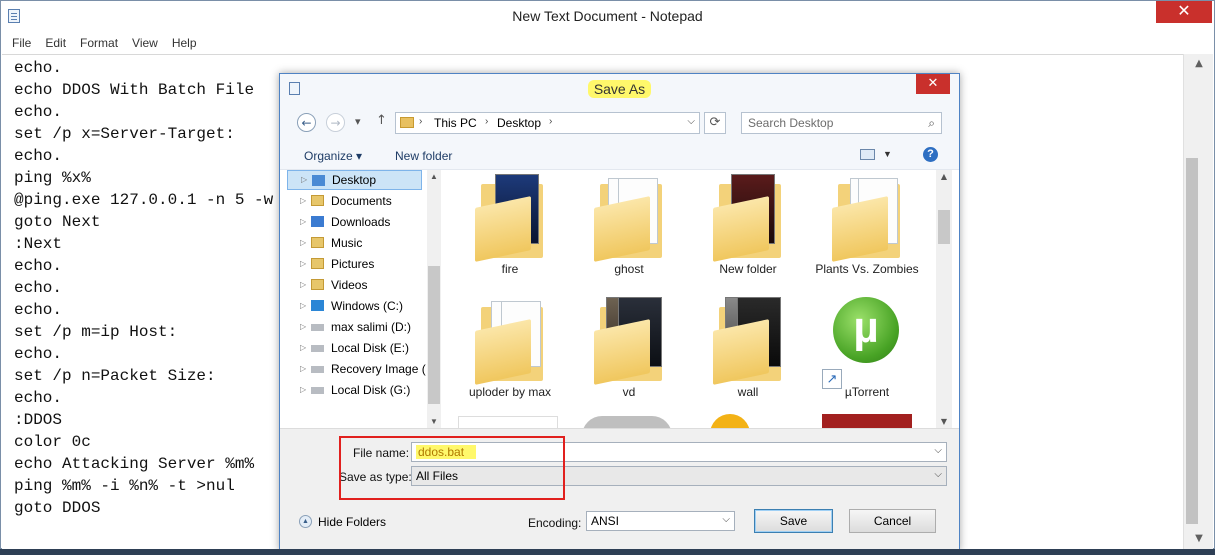 Image resolution: width=1215 pixels, height=555 pixels. What do you see at coordinates (354, 306) in the screenshot?
I see `tree-item-windows-c: ▷ Windows (C:)` at bounding box center [354, 306].